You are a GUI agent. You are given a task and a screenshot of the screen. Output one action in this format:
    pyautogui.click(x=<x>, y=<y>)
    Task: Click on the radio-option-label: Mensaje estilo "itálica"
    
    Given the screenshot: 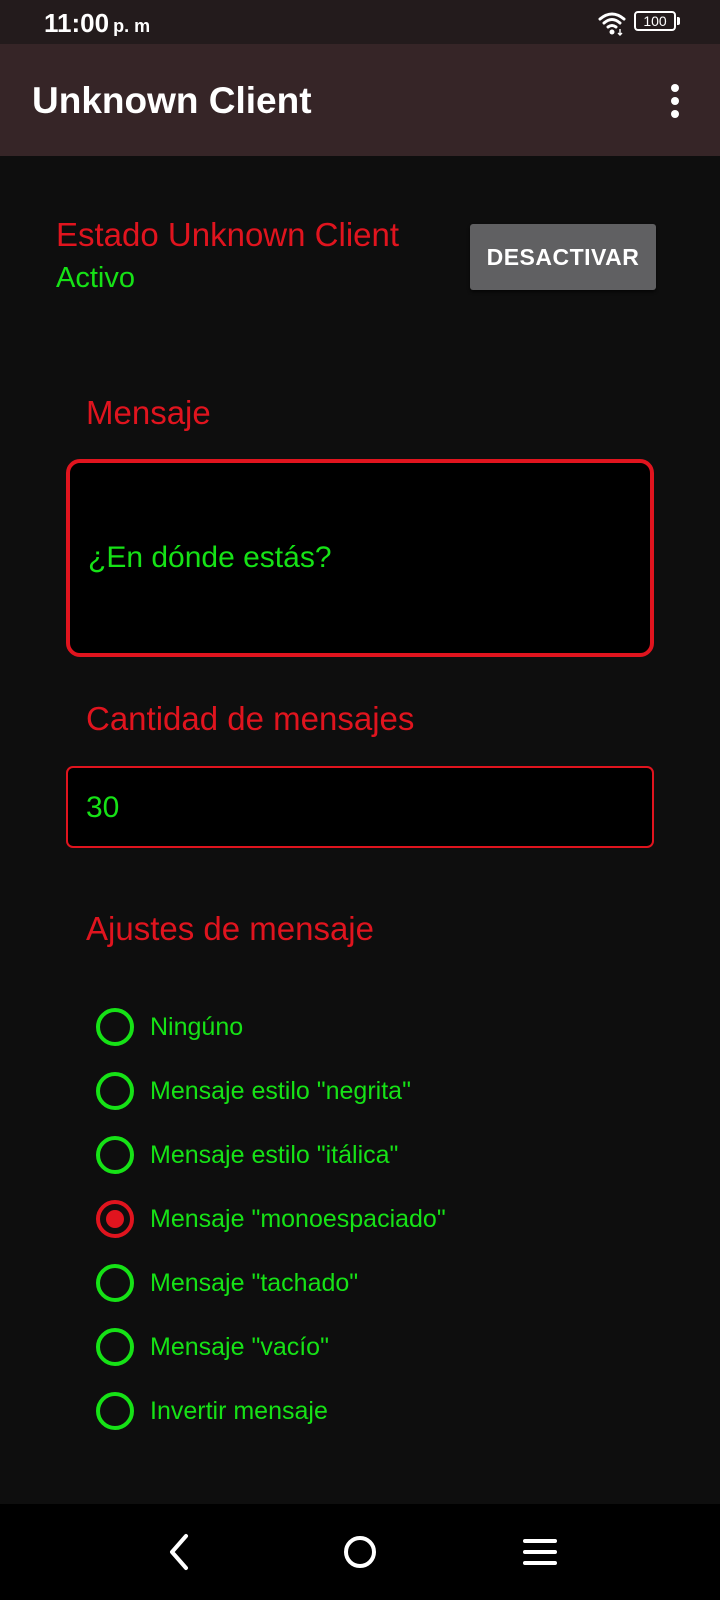 What is the action you would take?
    pyautogui.click(x=274, y=1155)
    